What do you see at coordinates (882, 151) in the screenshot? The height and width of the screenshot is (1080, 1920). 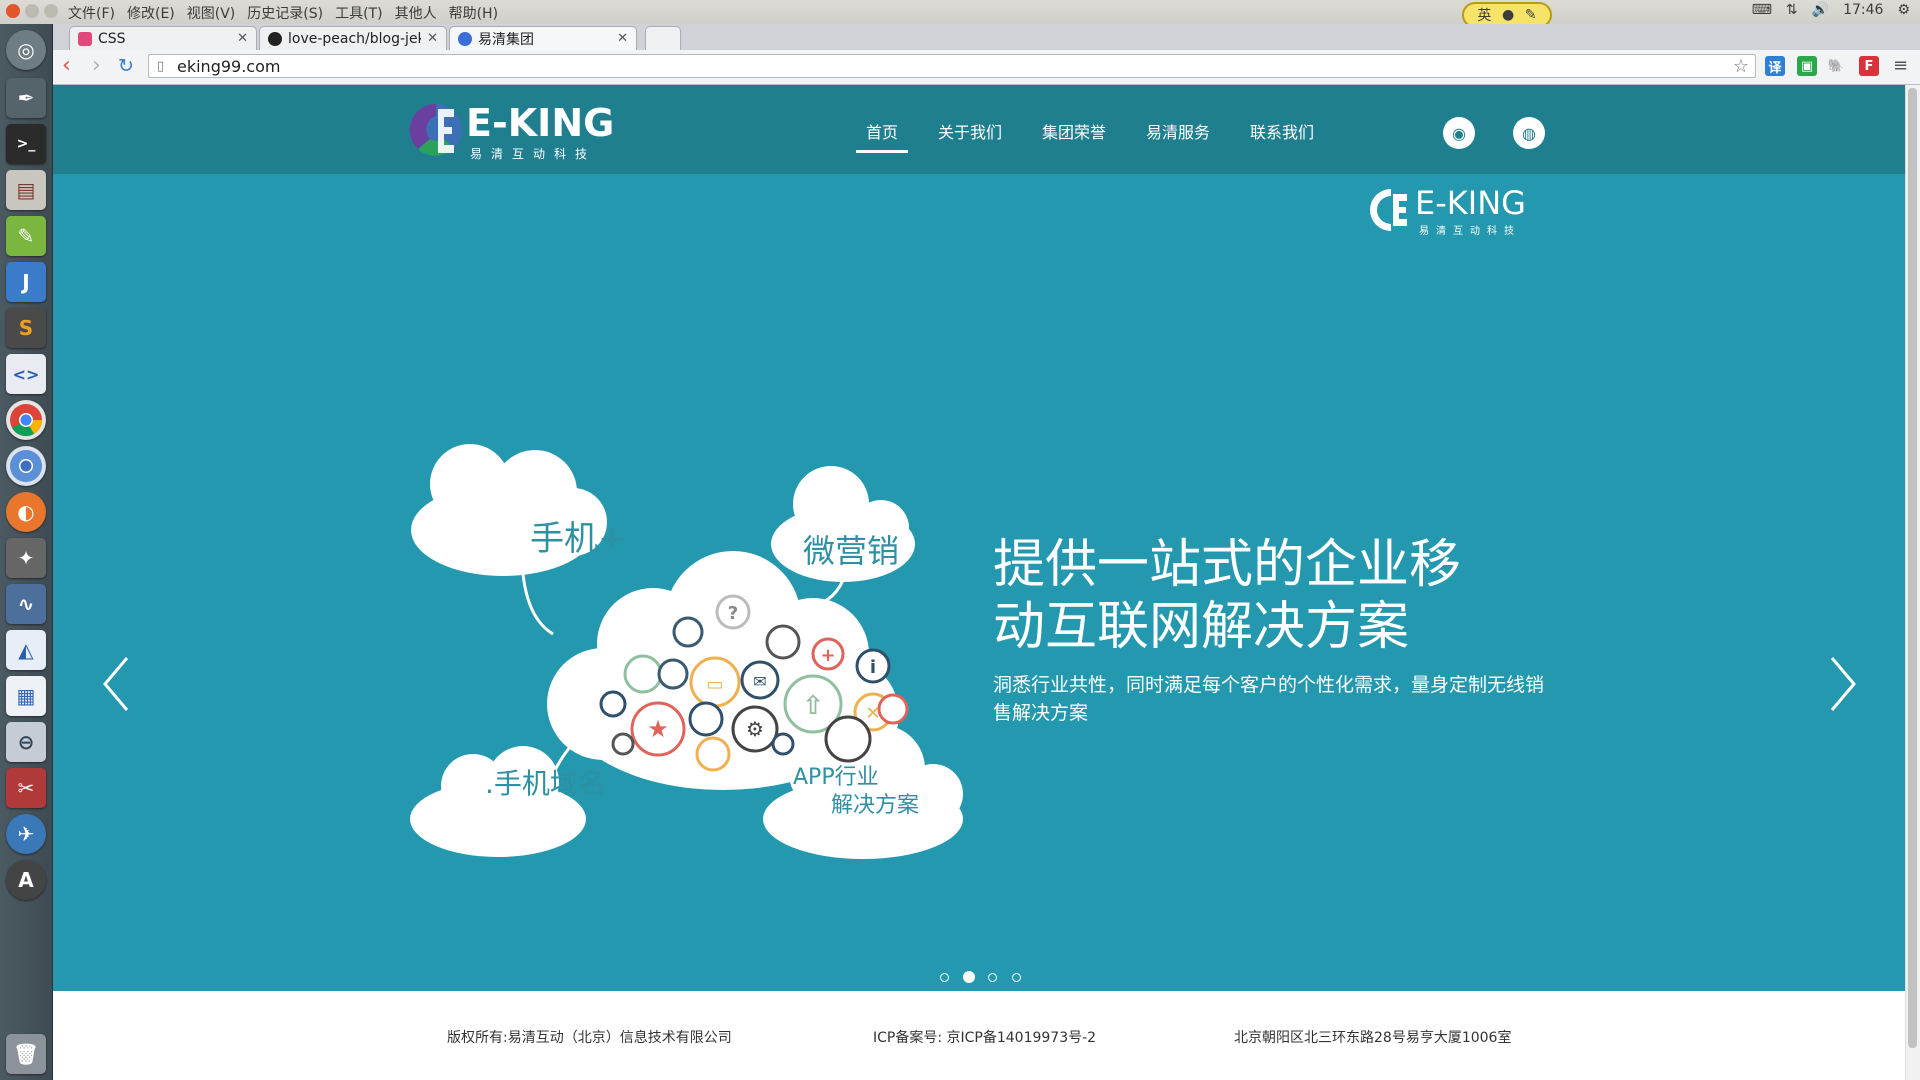 I see `nav-active-indicator` at bounding box center [882, 151].